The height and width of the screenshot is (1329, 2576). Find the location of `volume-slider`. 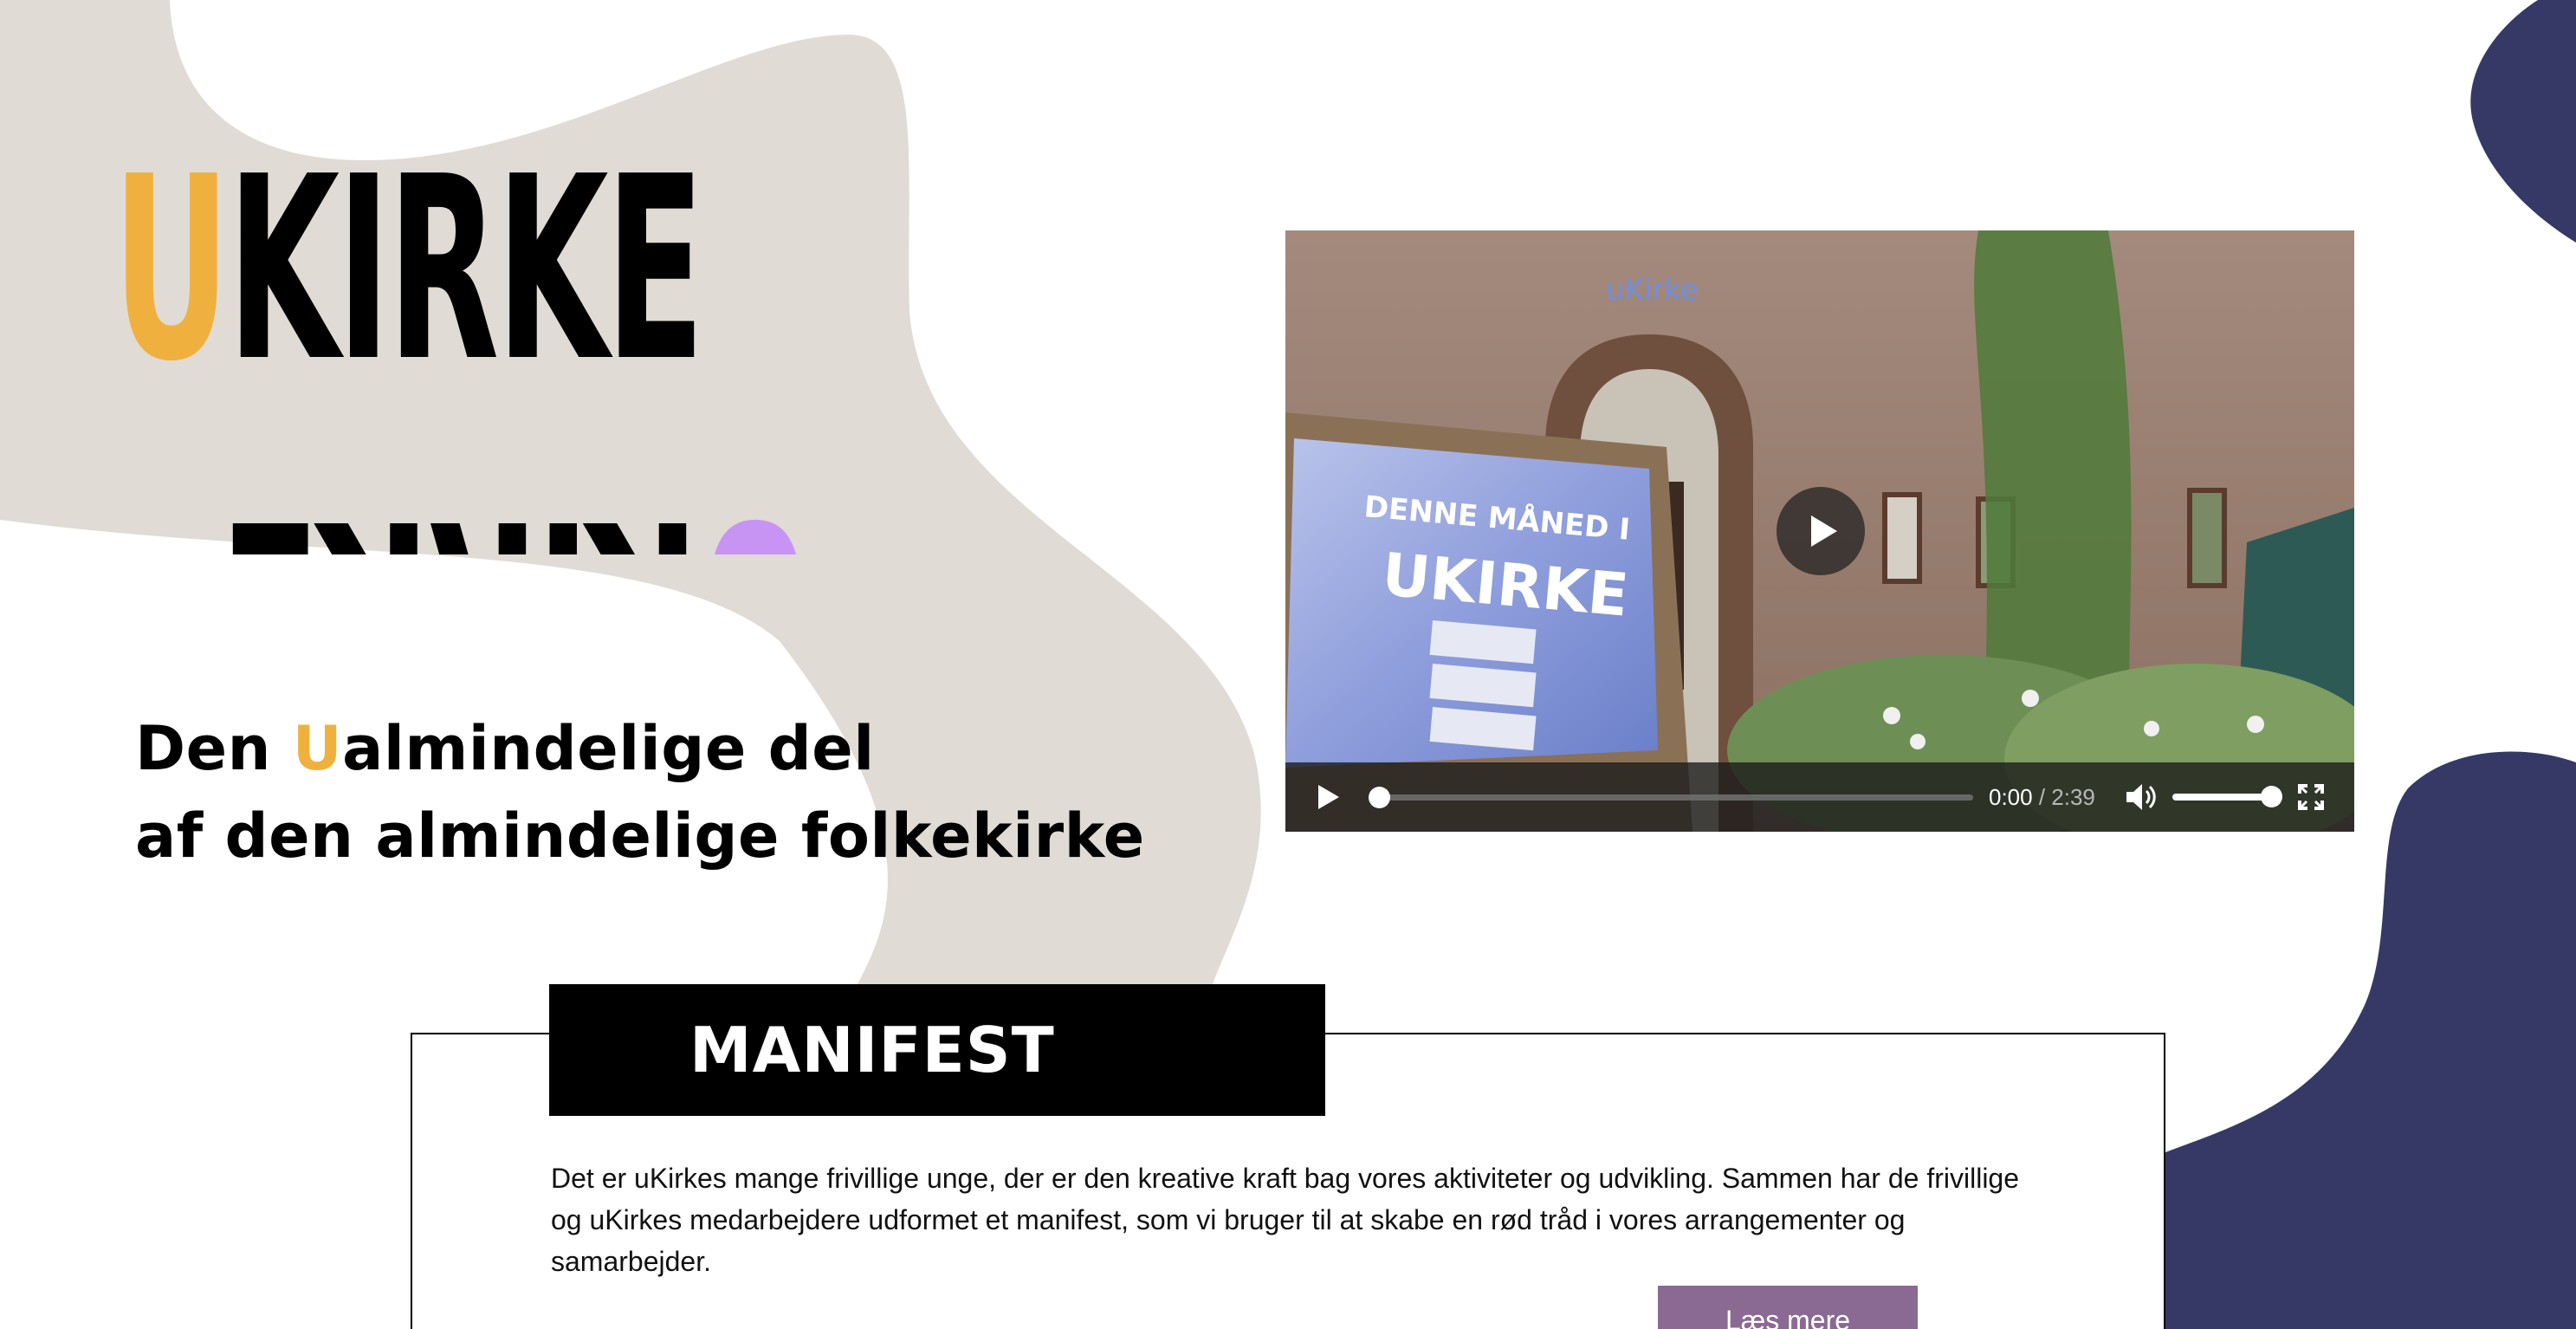

volume-slider is located at coordinates (2220, 797).